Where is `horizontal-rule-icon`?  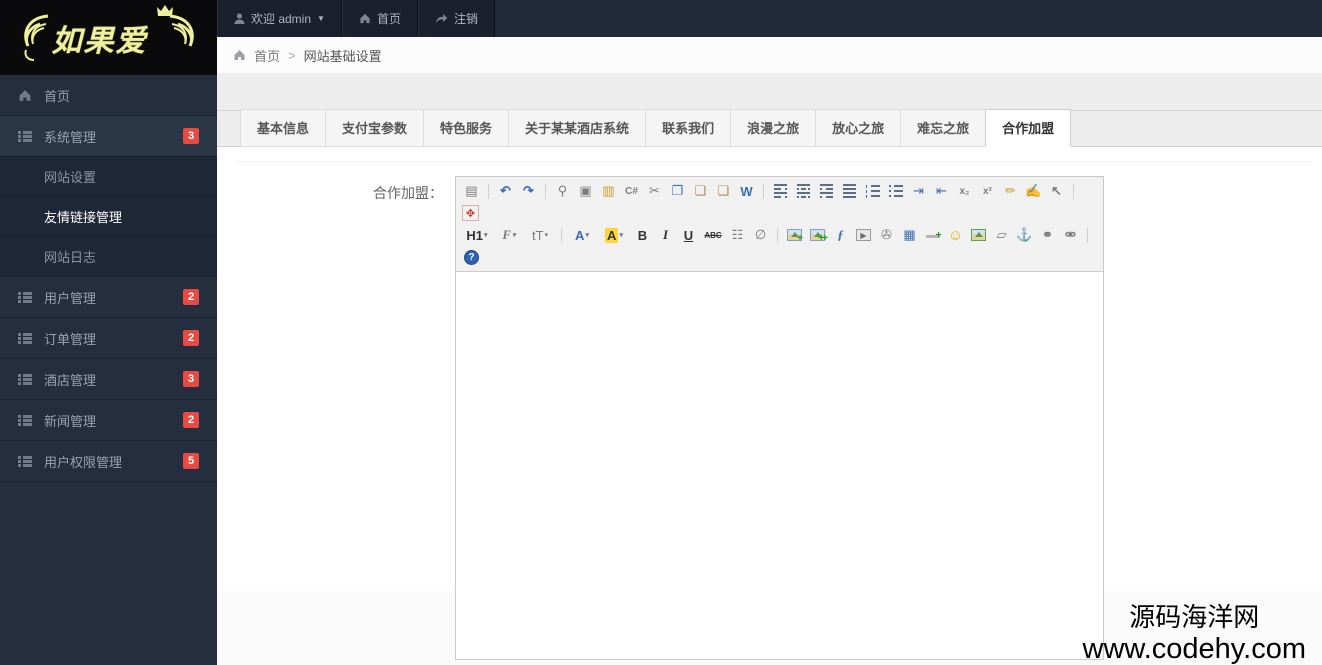
horizontal-rule-icon is located at coordinates (932, 235).